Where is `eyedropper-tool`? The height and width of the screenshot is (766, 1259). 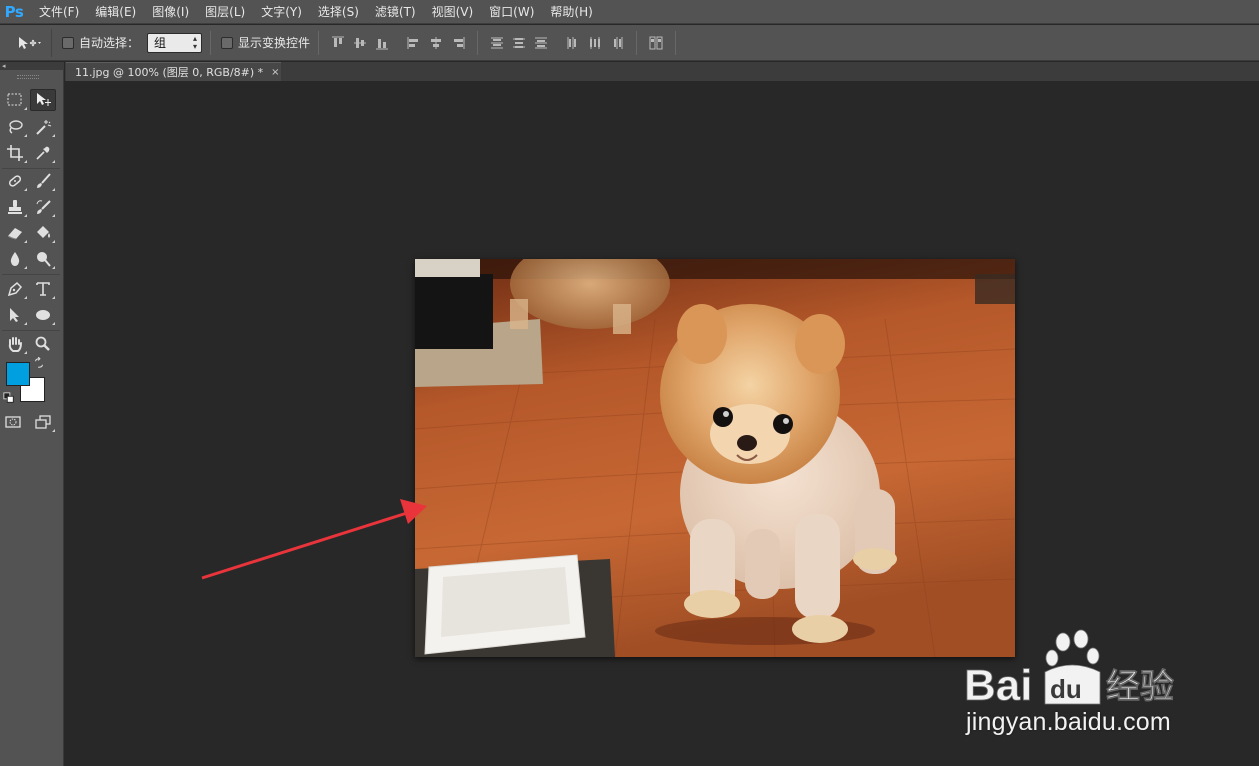
eyedropper-tool is located at coordinates (43, 153).